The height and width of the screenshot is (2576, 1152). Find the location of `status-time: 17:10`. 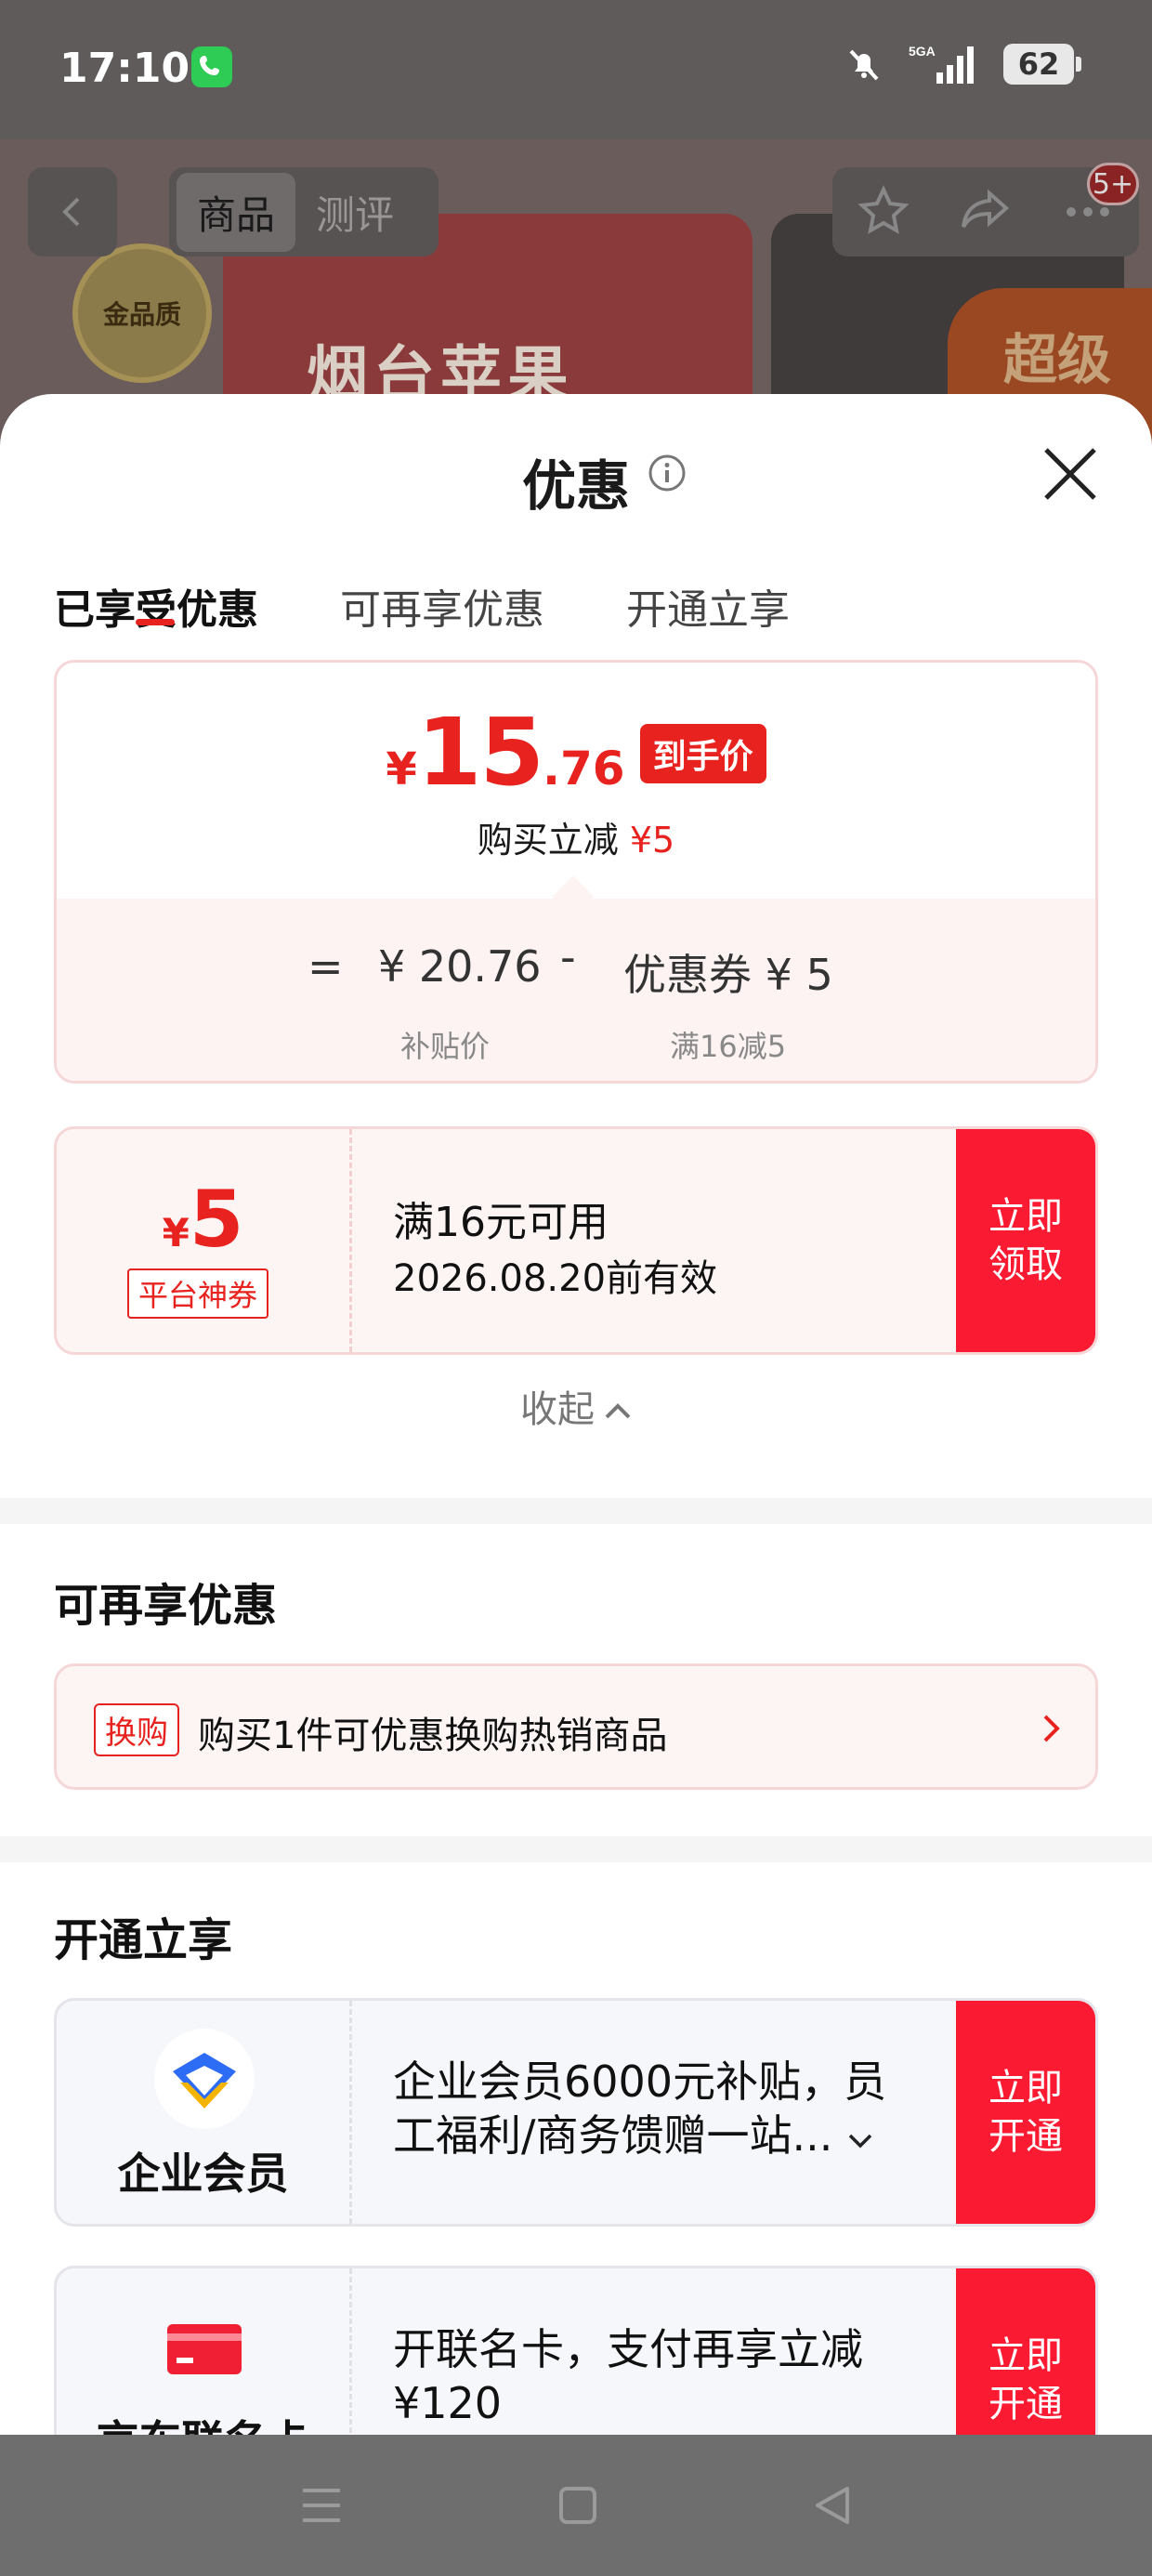

status-time: 17:10 is located at coordinates (124, 68).